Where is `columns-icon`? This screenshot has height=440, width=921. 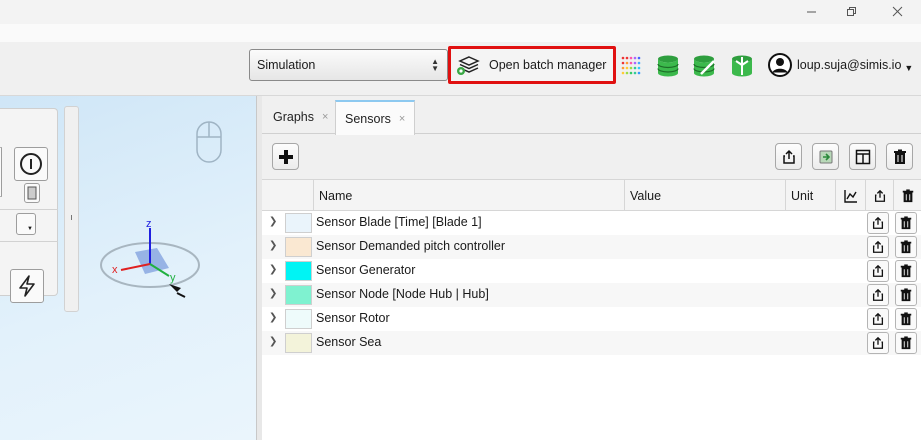
columns-icon is located at coordinates (862, 156).